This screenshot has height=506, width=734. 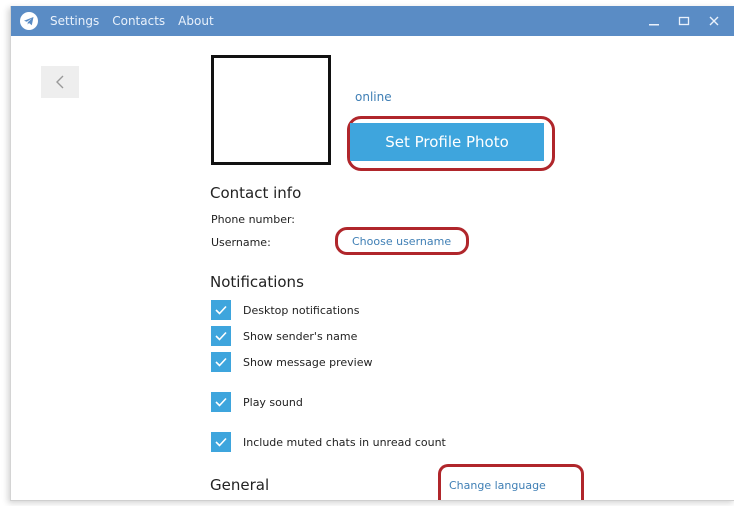 What do you see at coordinates (654, 21) in the screenshot?
I see `minimize-icon` at bounding box center [654, 21].